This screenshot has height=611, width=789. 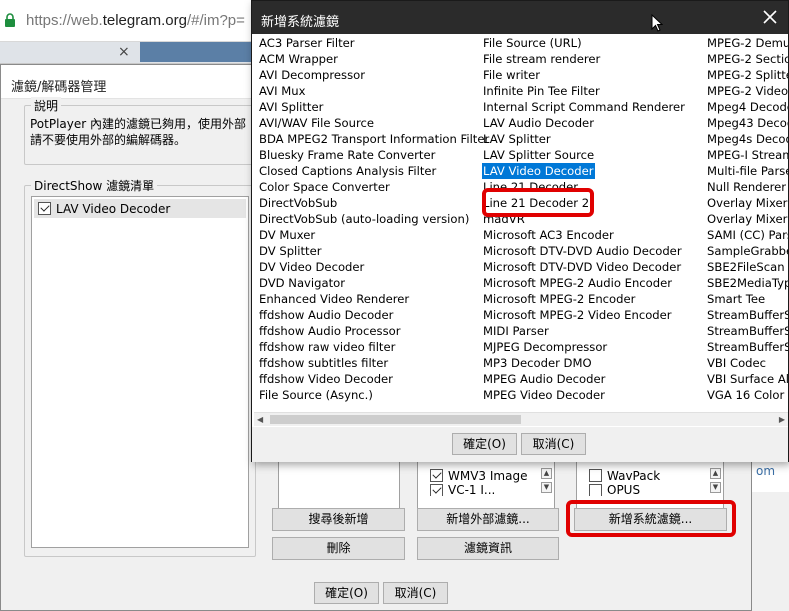 I want to click on filter-list-item: ffdshow subtitles filter, so click(x=323, y=363).